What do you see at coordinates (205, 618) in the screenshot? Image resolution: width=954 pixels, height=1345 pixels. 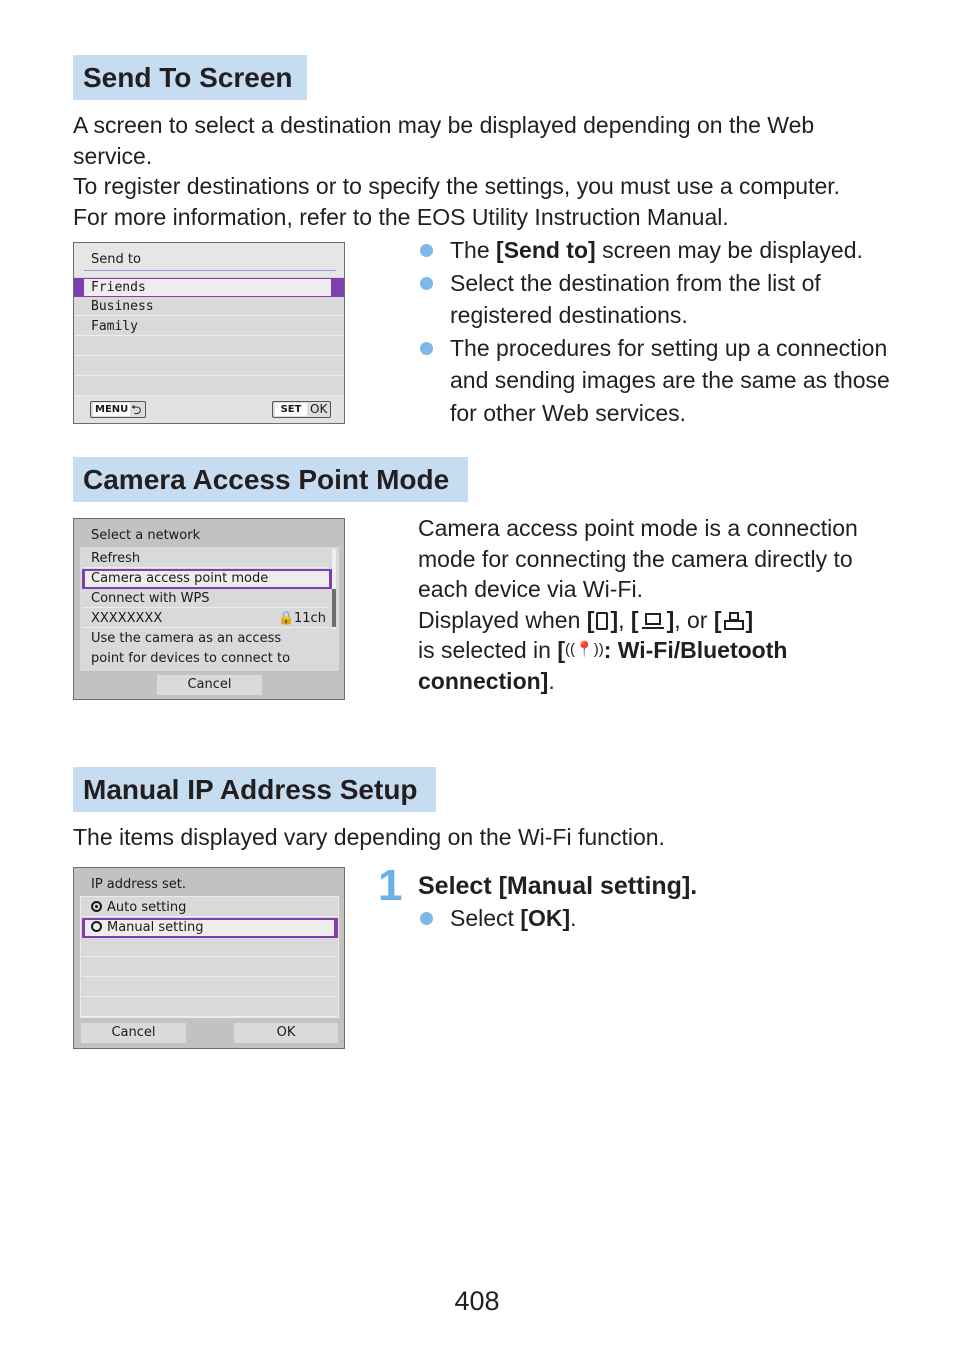 I see `list-item-network: XXXXXXXX 🔒 11ch` at bounding box center [205, 618].